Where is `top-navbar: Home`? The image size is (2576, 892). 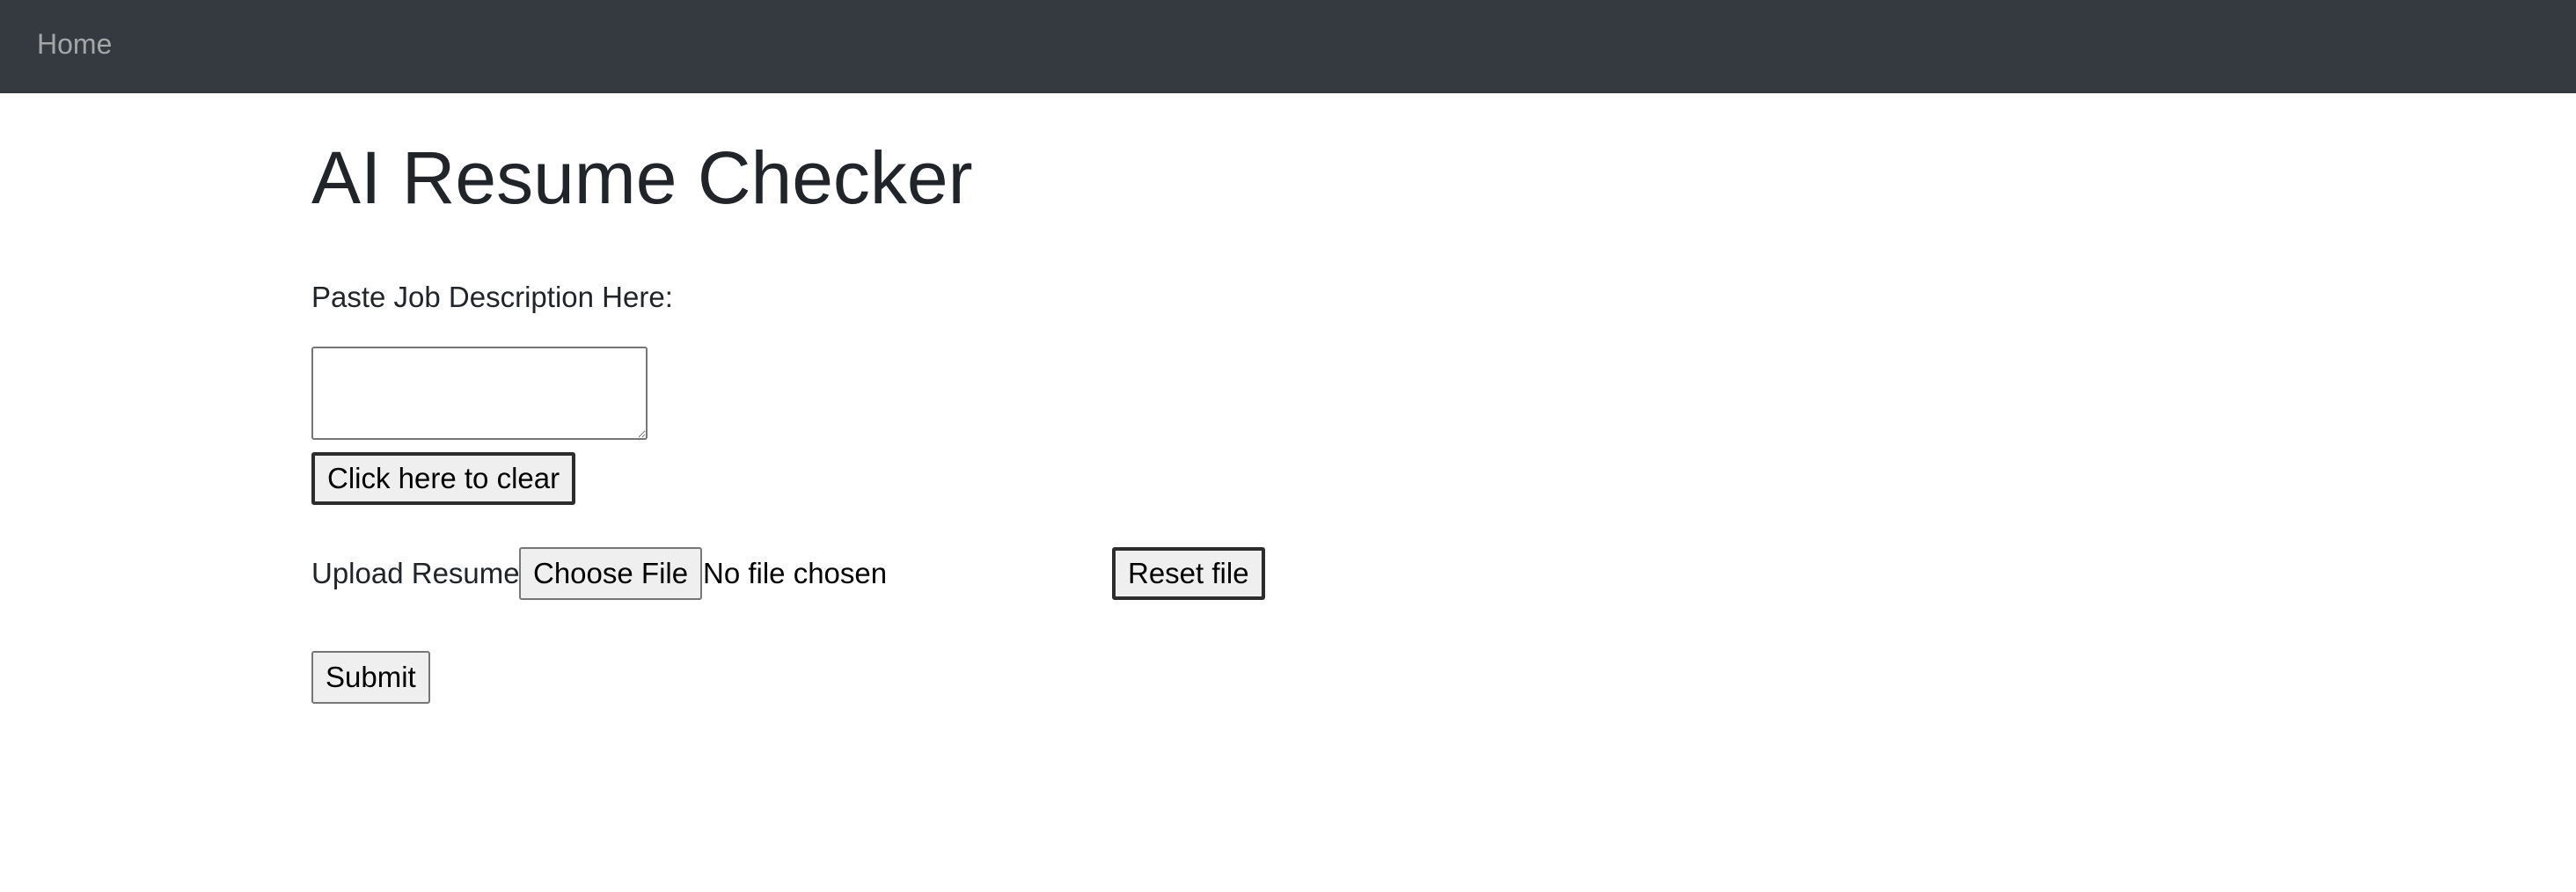 top-navbar: Home is located at coordinates (1288, 47).